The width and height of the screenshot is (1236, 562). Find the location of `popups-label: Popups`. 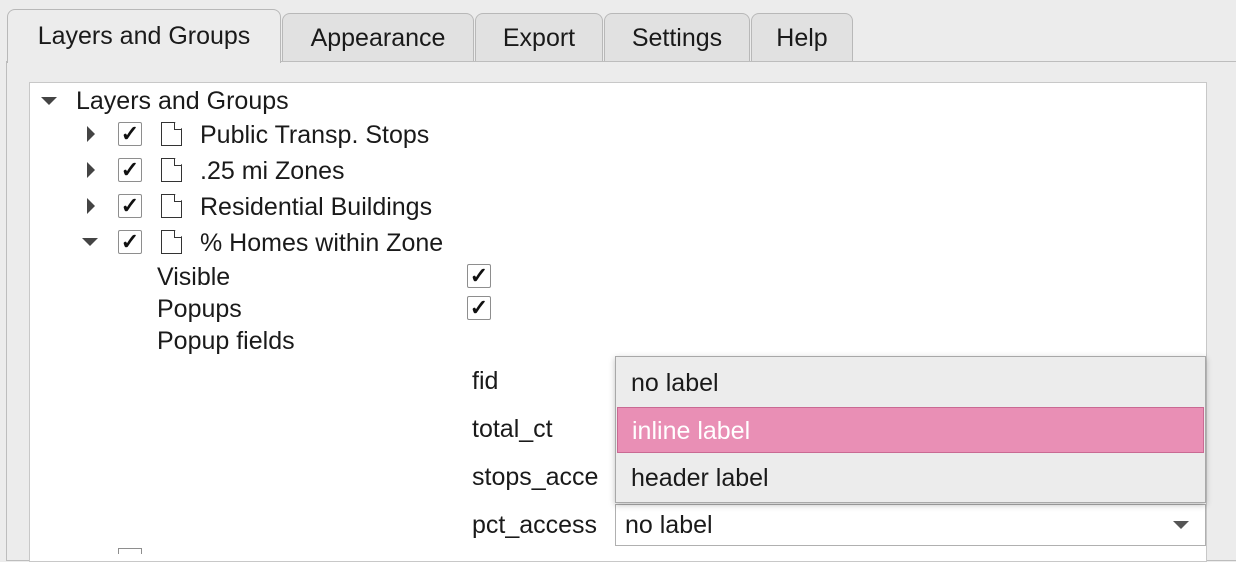

popups-label: Popups is located at coordinates (199, 309).